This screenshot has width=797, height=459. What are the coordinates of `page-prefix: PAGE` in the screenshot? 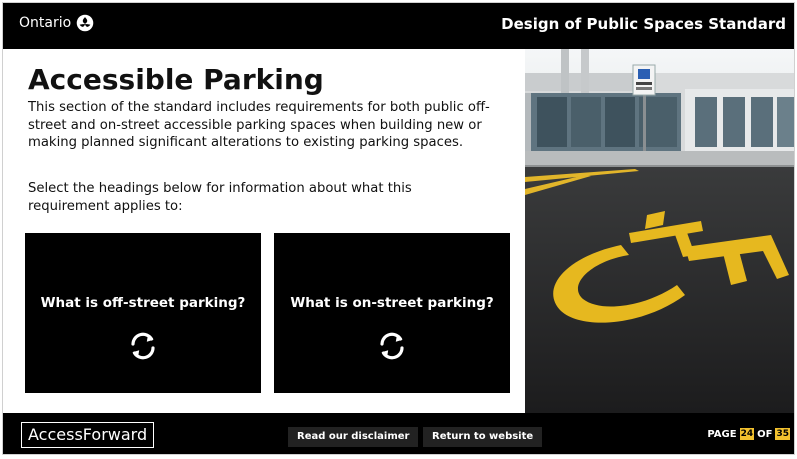 It's located at (722, 434).